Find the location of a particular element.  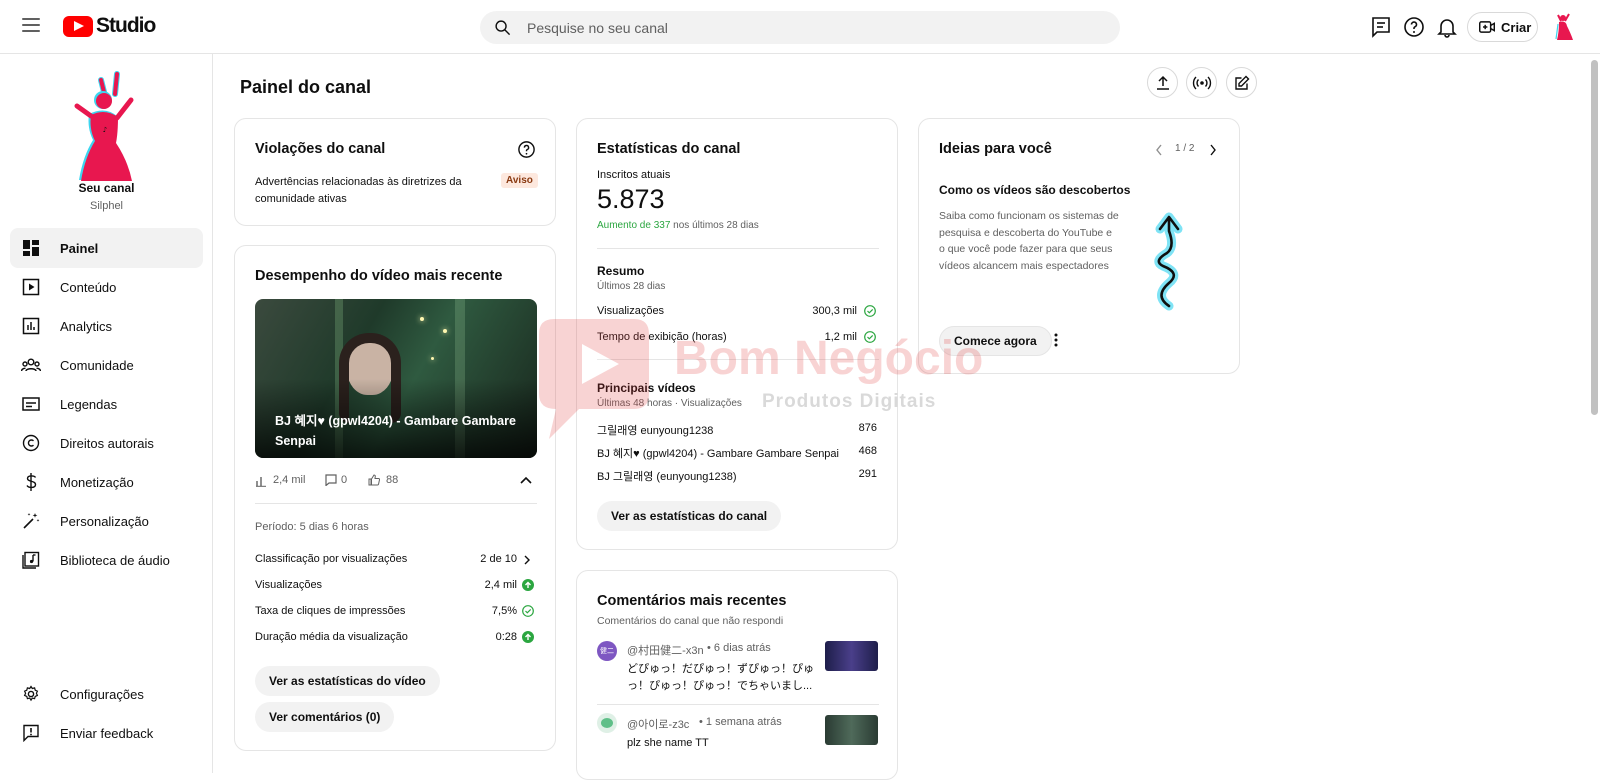

channel-stats-button: Ver as estatísticas do canal is located at coordinates (689, 516).